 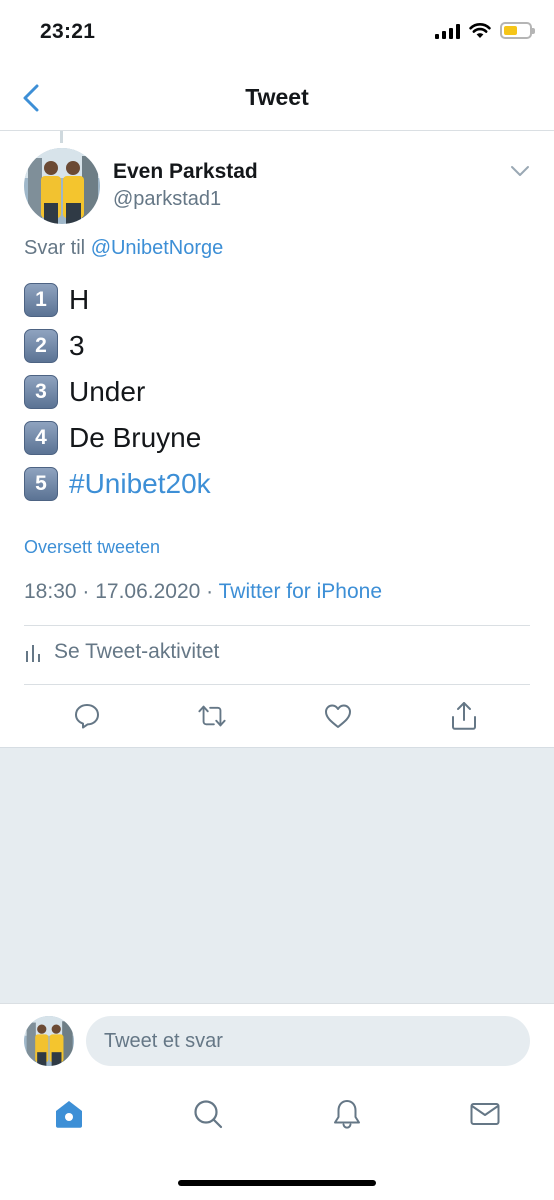 I want to click on timestamp: 18:30 · 17.06.2020 ·, so click(x=121, y=591).